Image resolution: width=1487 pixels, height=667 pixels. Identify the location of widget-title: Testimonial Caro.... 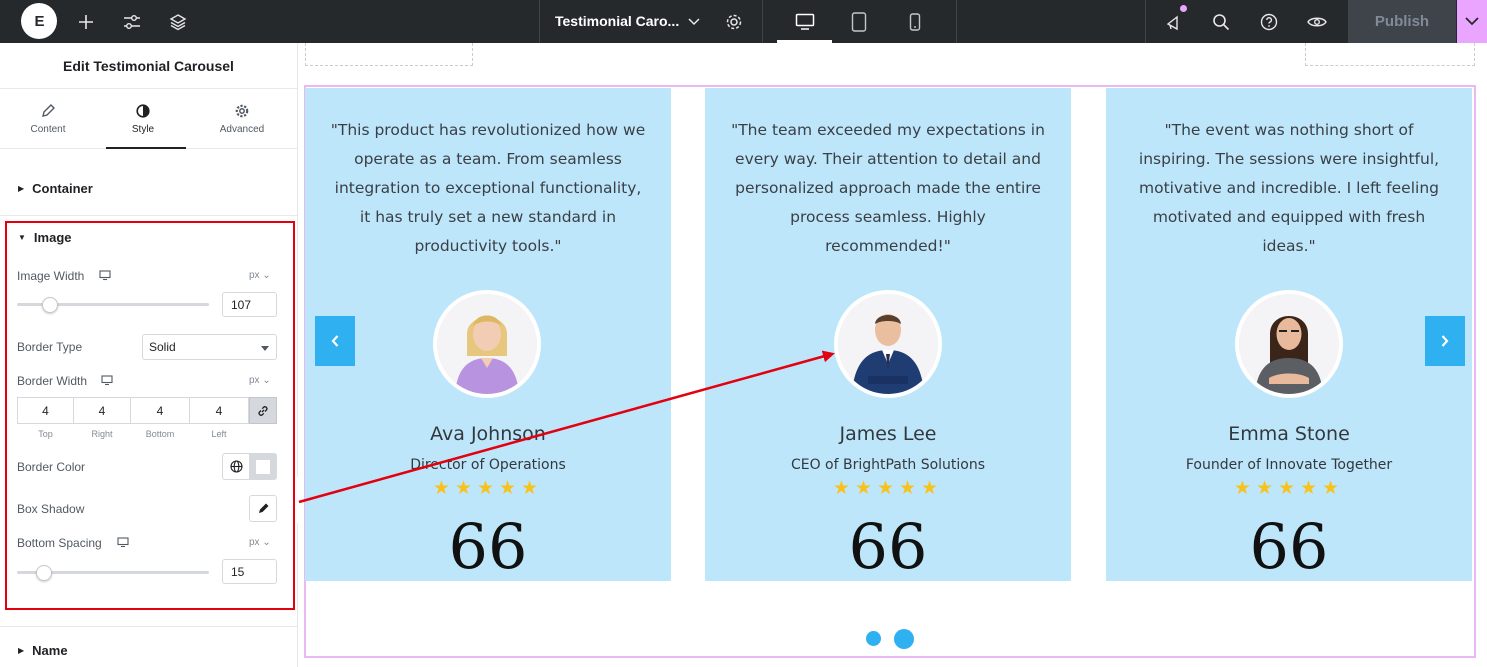
(617, 21).